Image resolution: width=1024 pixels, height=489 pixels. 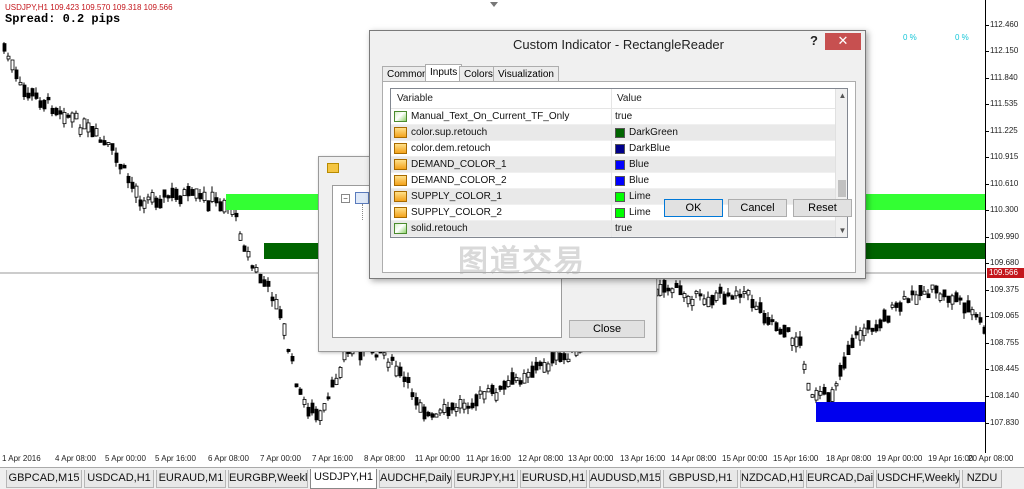 I want to click on collapse-icon: −, so click(x=345, y=198).